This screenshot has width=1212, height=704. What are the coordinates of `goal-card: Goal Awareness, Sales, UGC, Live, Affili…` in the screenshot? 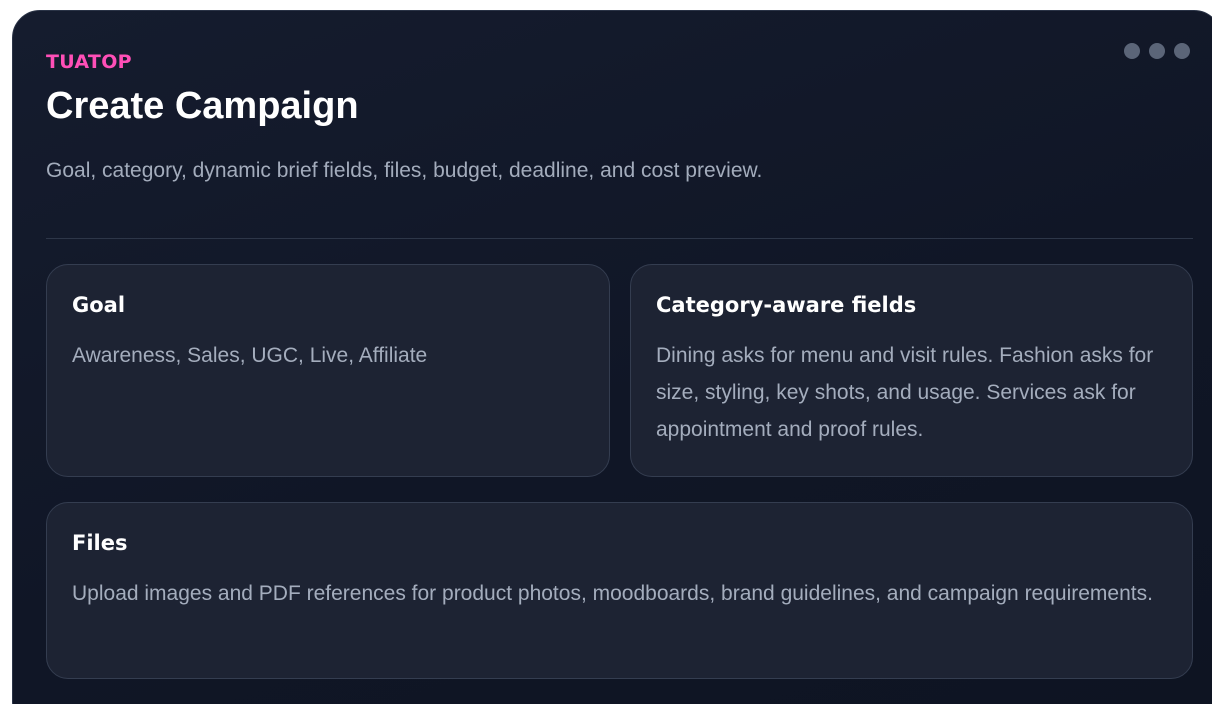 It's located at (328, 370).